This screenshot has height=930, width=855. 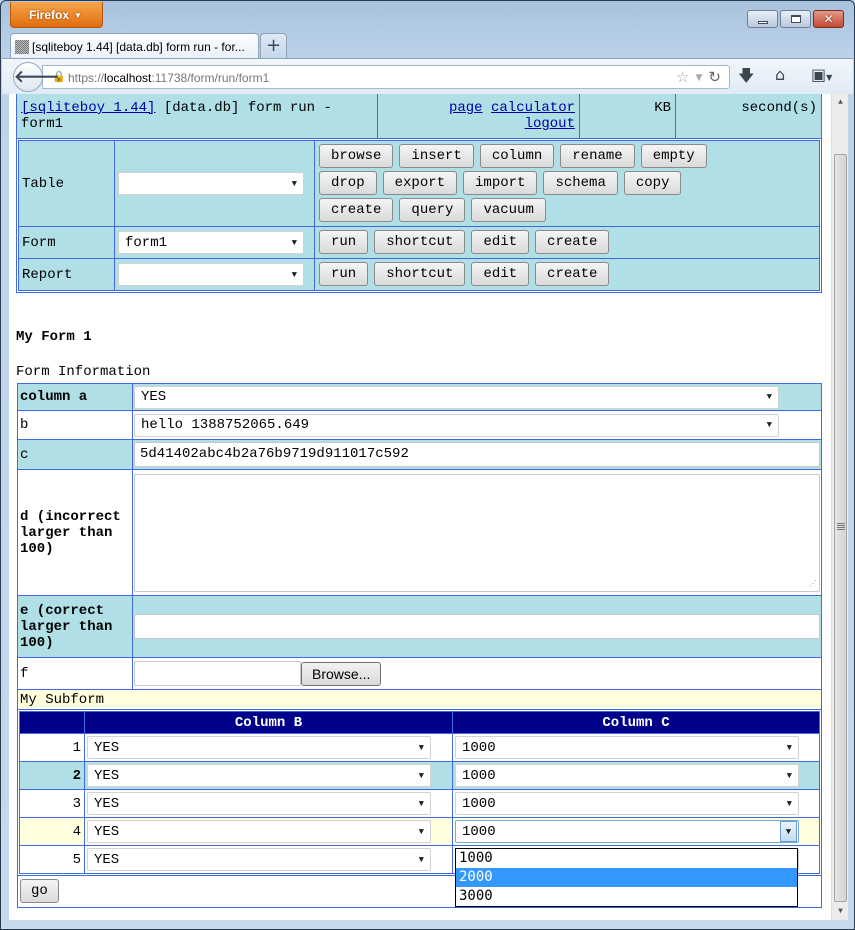 I want to click on dropdown-option: 3000, so click(x=626, y=896).